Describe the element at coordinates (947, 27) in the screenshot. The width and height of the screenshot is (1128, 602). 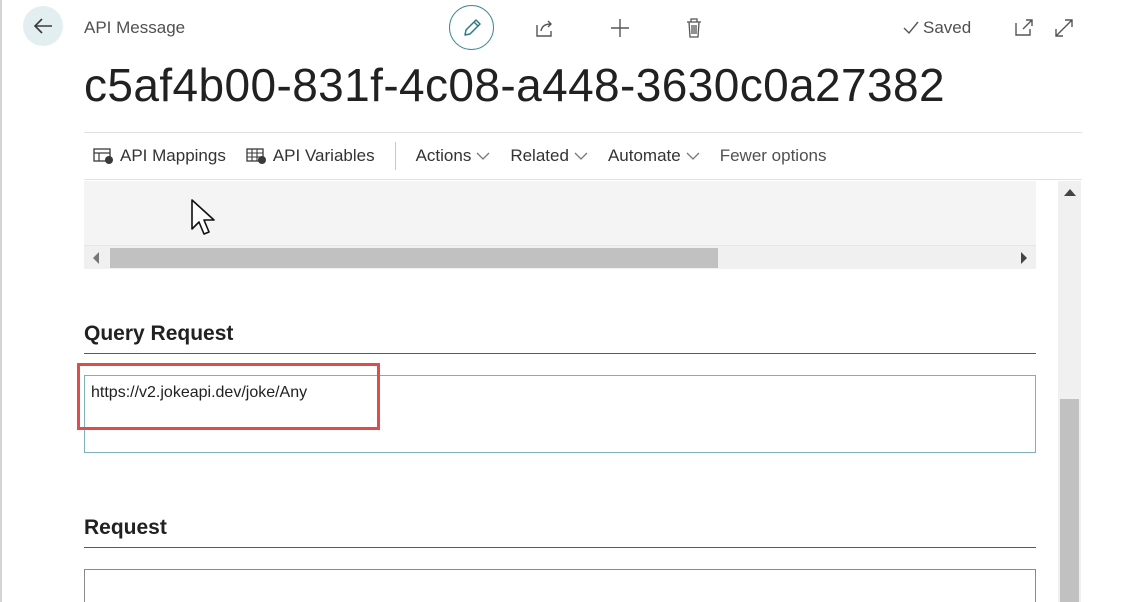
I see `saved-label: Saved` at that location.